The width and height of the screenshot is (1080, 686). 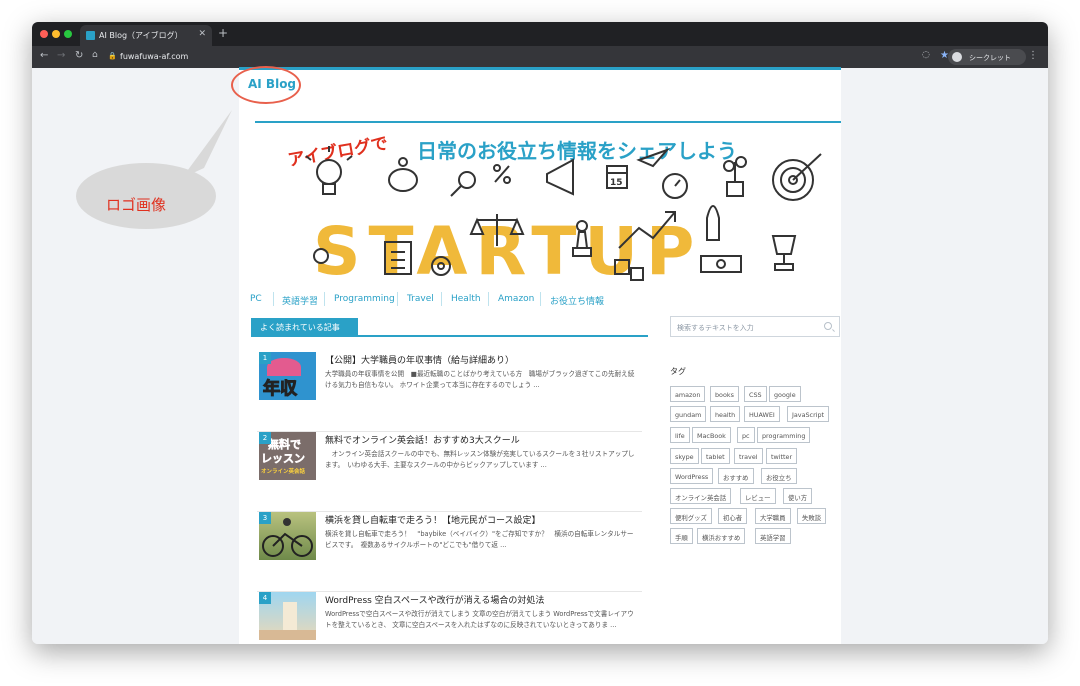 What do you see at coordinates (79, 55) in the screenshot?
I see `reload-icon: ↻` at bounding box center [79, 55].